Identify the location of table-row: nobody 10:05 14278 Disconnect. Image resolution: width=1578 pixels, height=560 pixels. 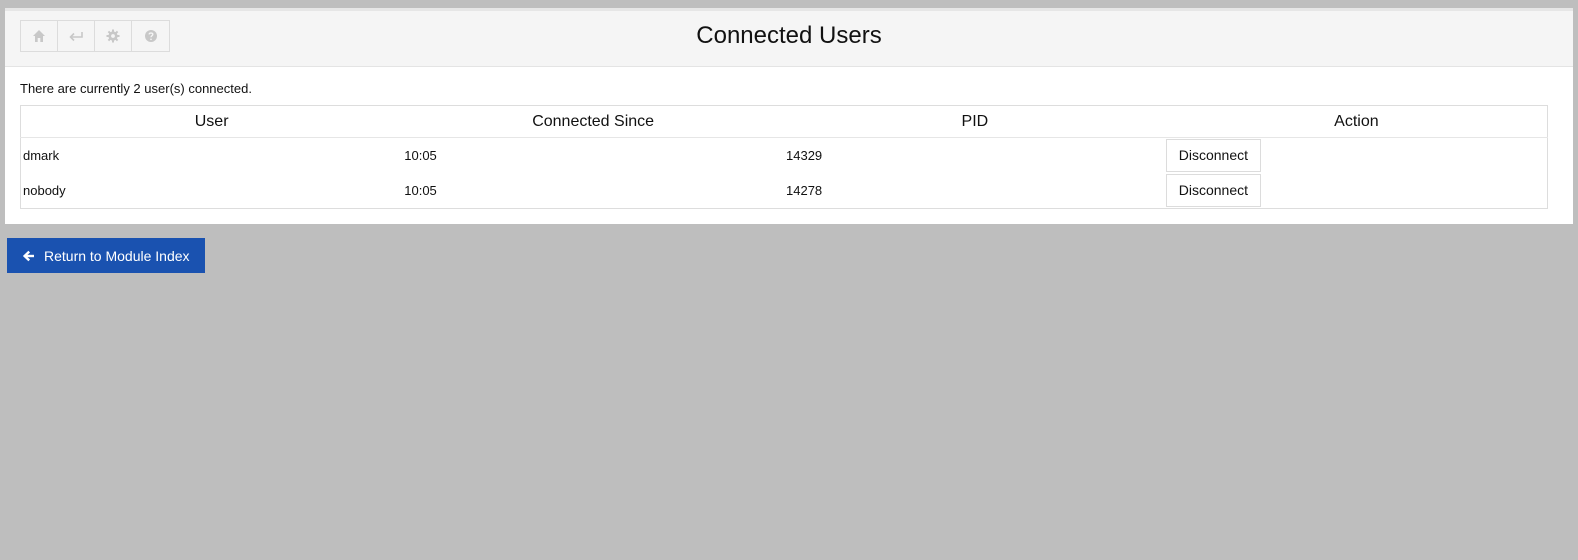
(784, 191).